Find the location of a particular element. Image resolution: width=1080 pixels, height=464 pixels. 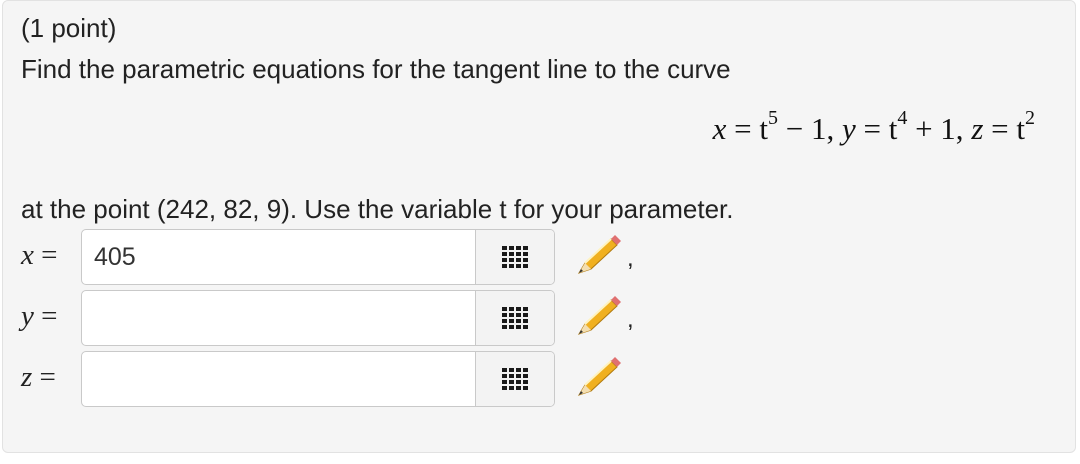

points-label: (1 point) is located at coordinates (69, 28).